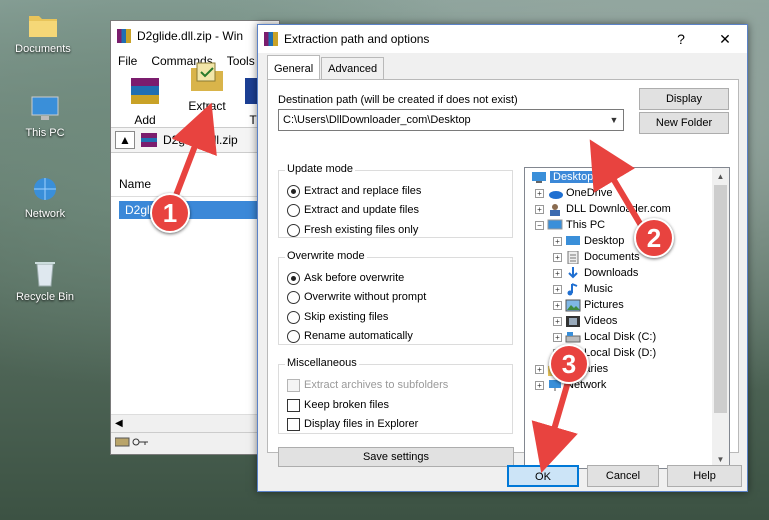  I want to click on tree-item-desktop: Desktop, so click(564, 177).